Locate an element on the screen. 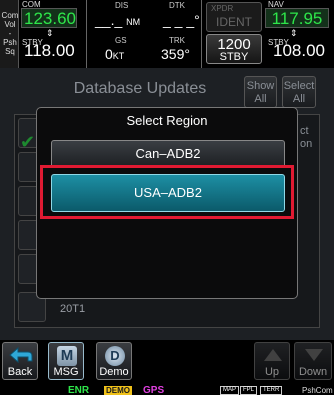 The image size is (334, 395). demo-button: D Demo is located at coordinates (114, 361).